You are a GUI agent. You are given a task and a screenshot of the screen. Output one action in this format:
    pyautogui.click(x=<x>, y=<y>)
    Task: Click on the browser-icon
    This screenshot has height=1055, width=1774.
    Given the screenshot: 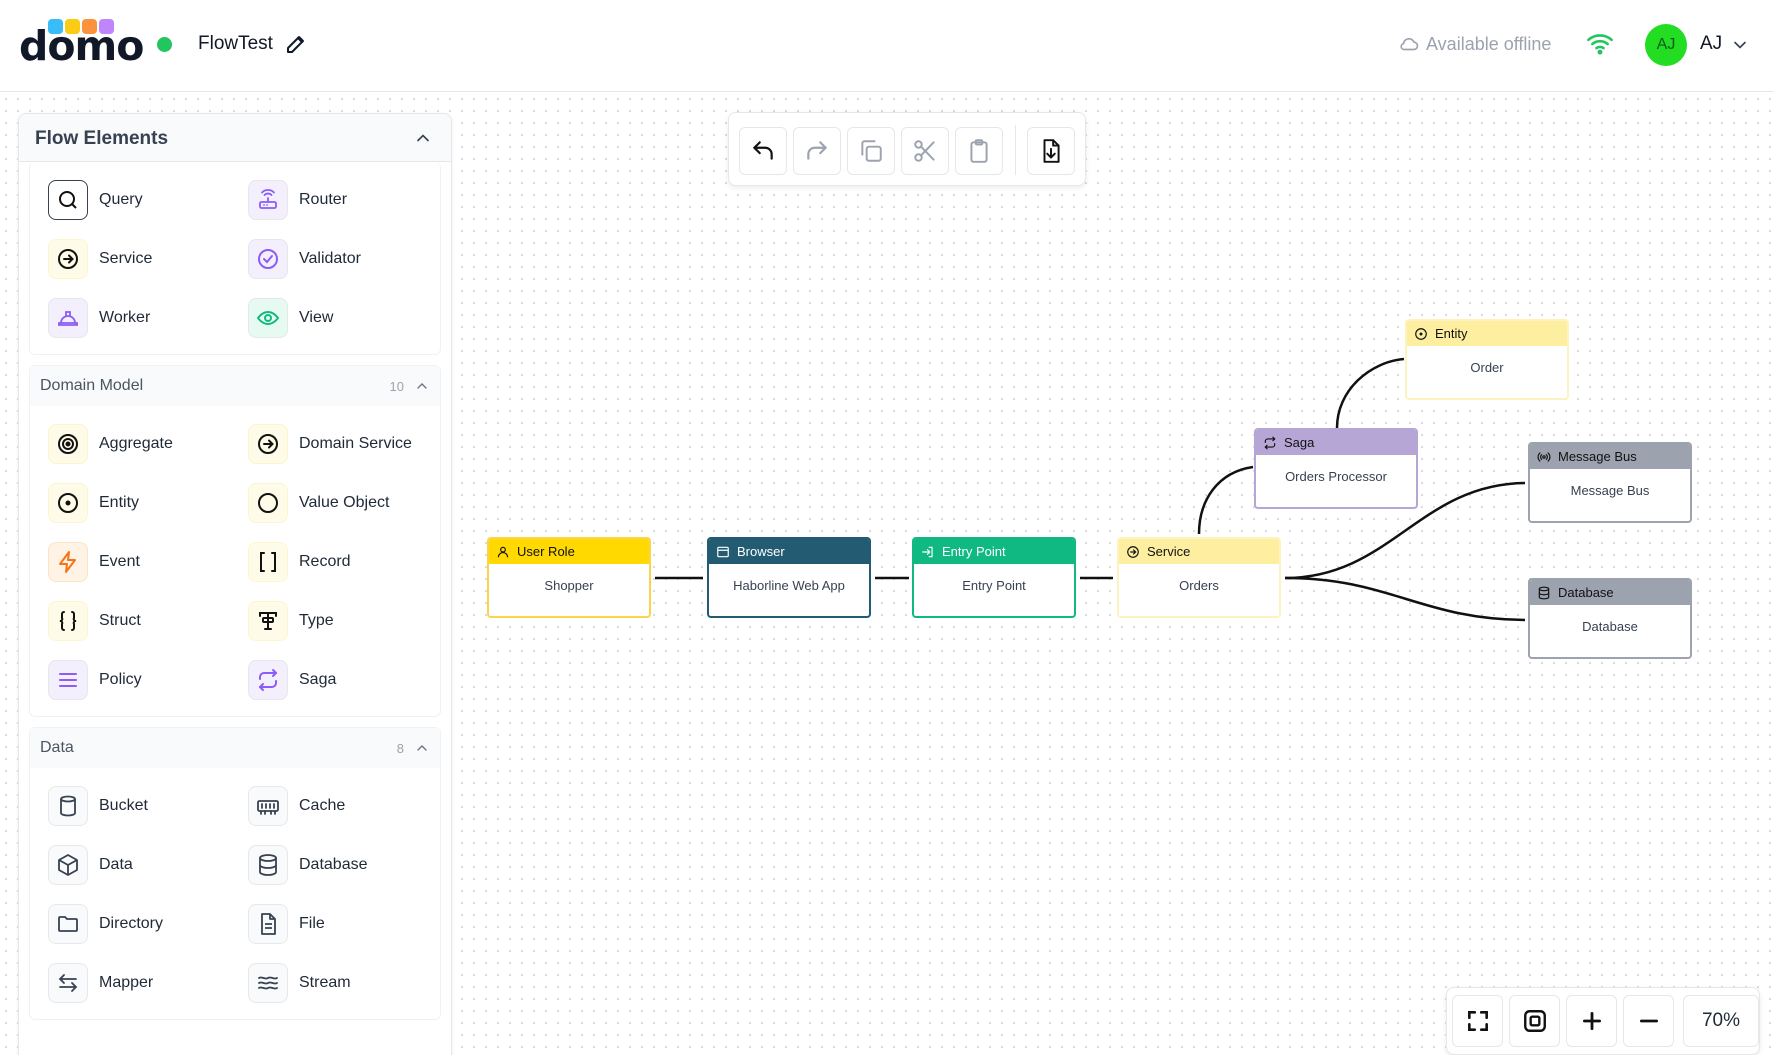 What is the action you would take?
    pyautogui.click(x=723, y=551)
    